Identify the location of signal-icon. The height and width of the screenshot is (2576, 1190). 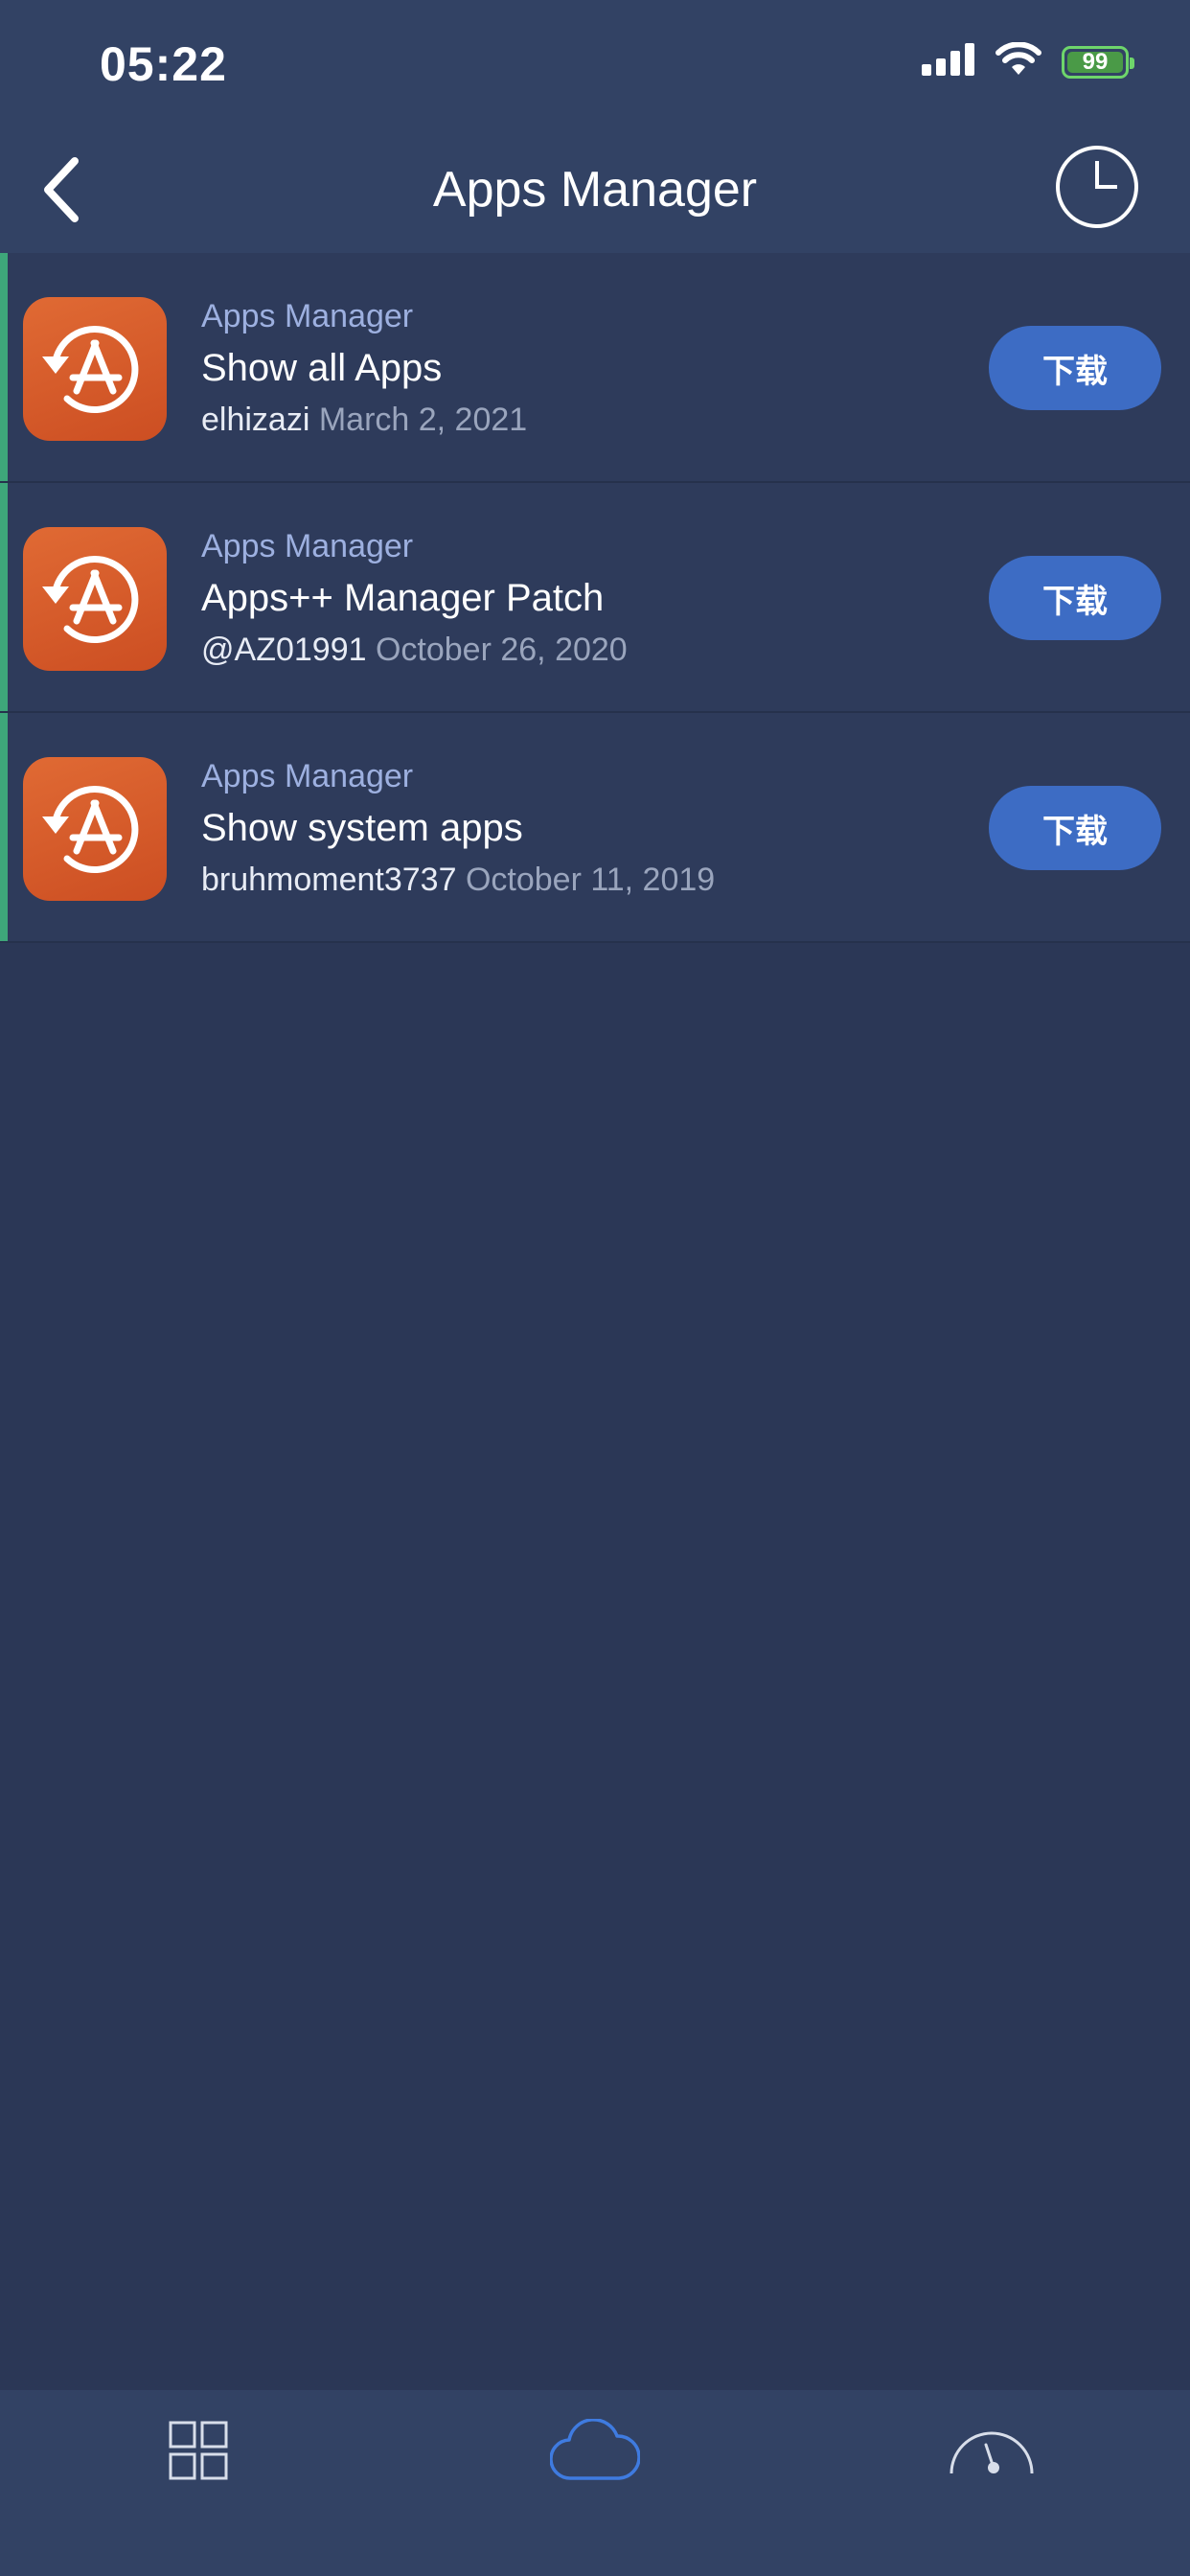
(949, 62).